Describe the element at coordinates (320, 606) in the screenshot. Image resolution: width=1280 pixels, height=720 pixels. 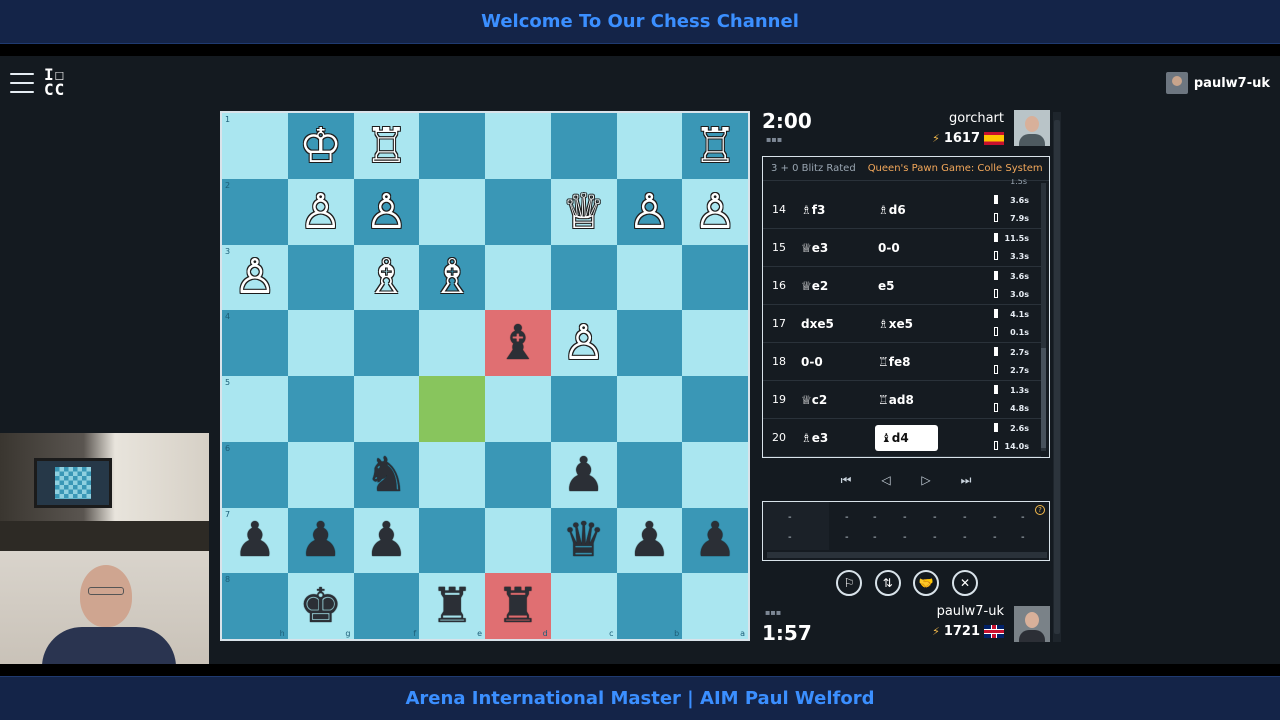
I see `black-piece-icon: ♚` at that location.